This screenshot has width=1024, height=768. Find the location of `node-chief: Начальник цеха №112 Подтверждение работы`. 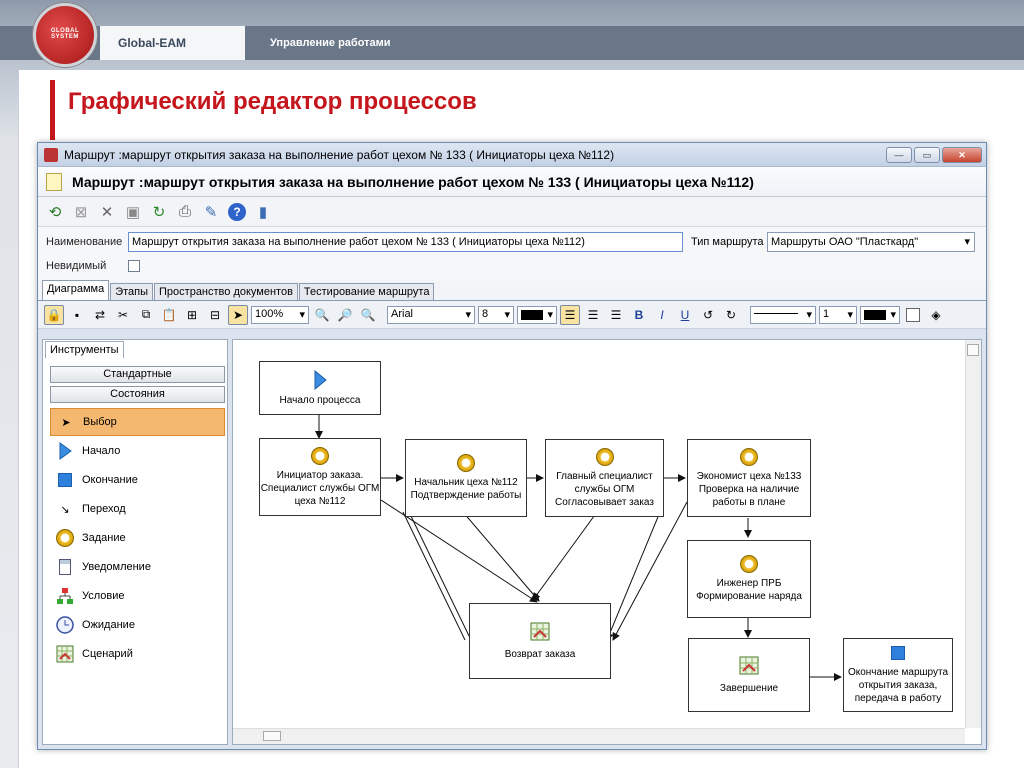

node-chief: Начальник цеха №112 Подтверждение работы is located at coordinates (466, 478).